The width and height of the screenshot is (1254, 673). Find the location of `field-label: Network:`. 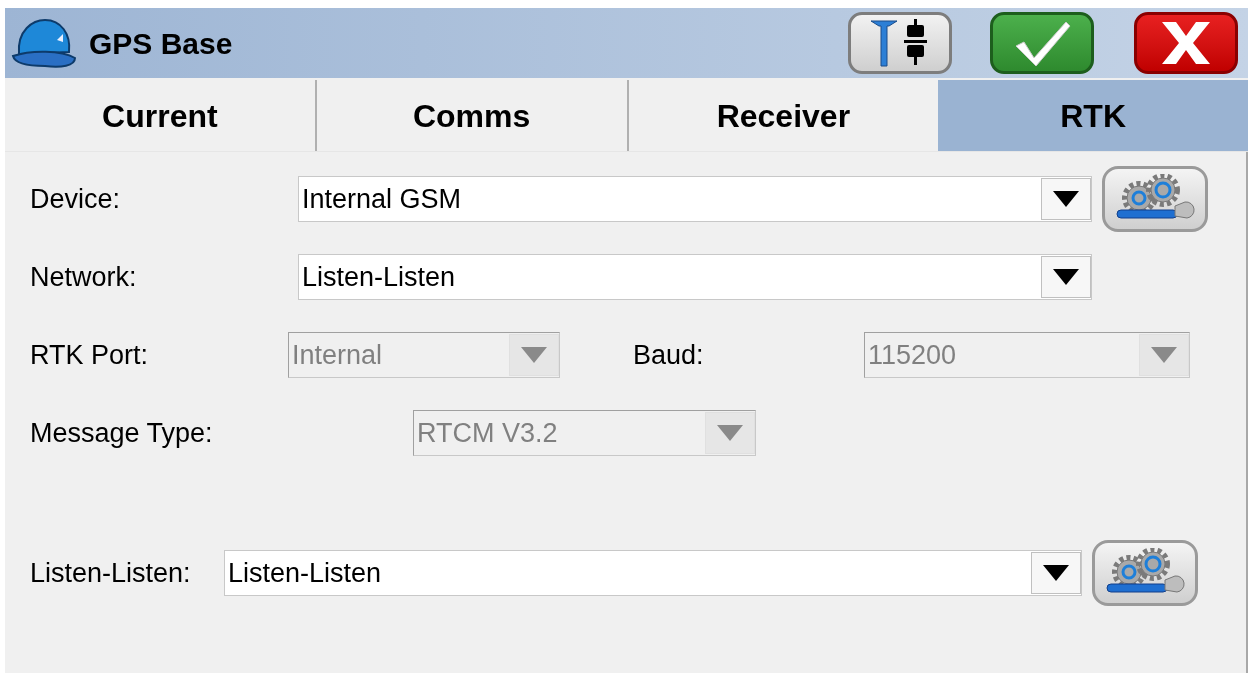

field-label: Network: is located at coordinates (84, 277).